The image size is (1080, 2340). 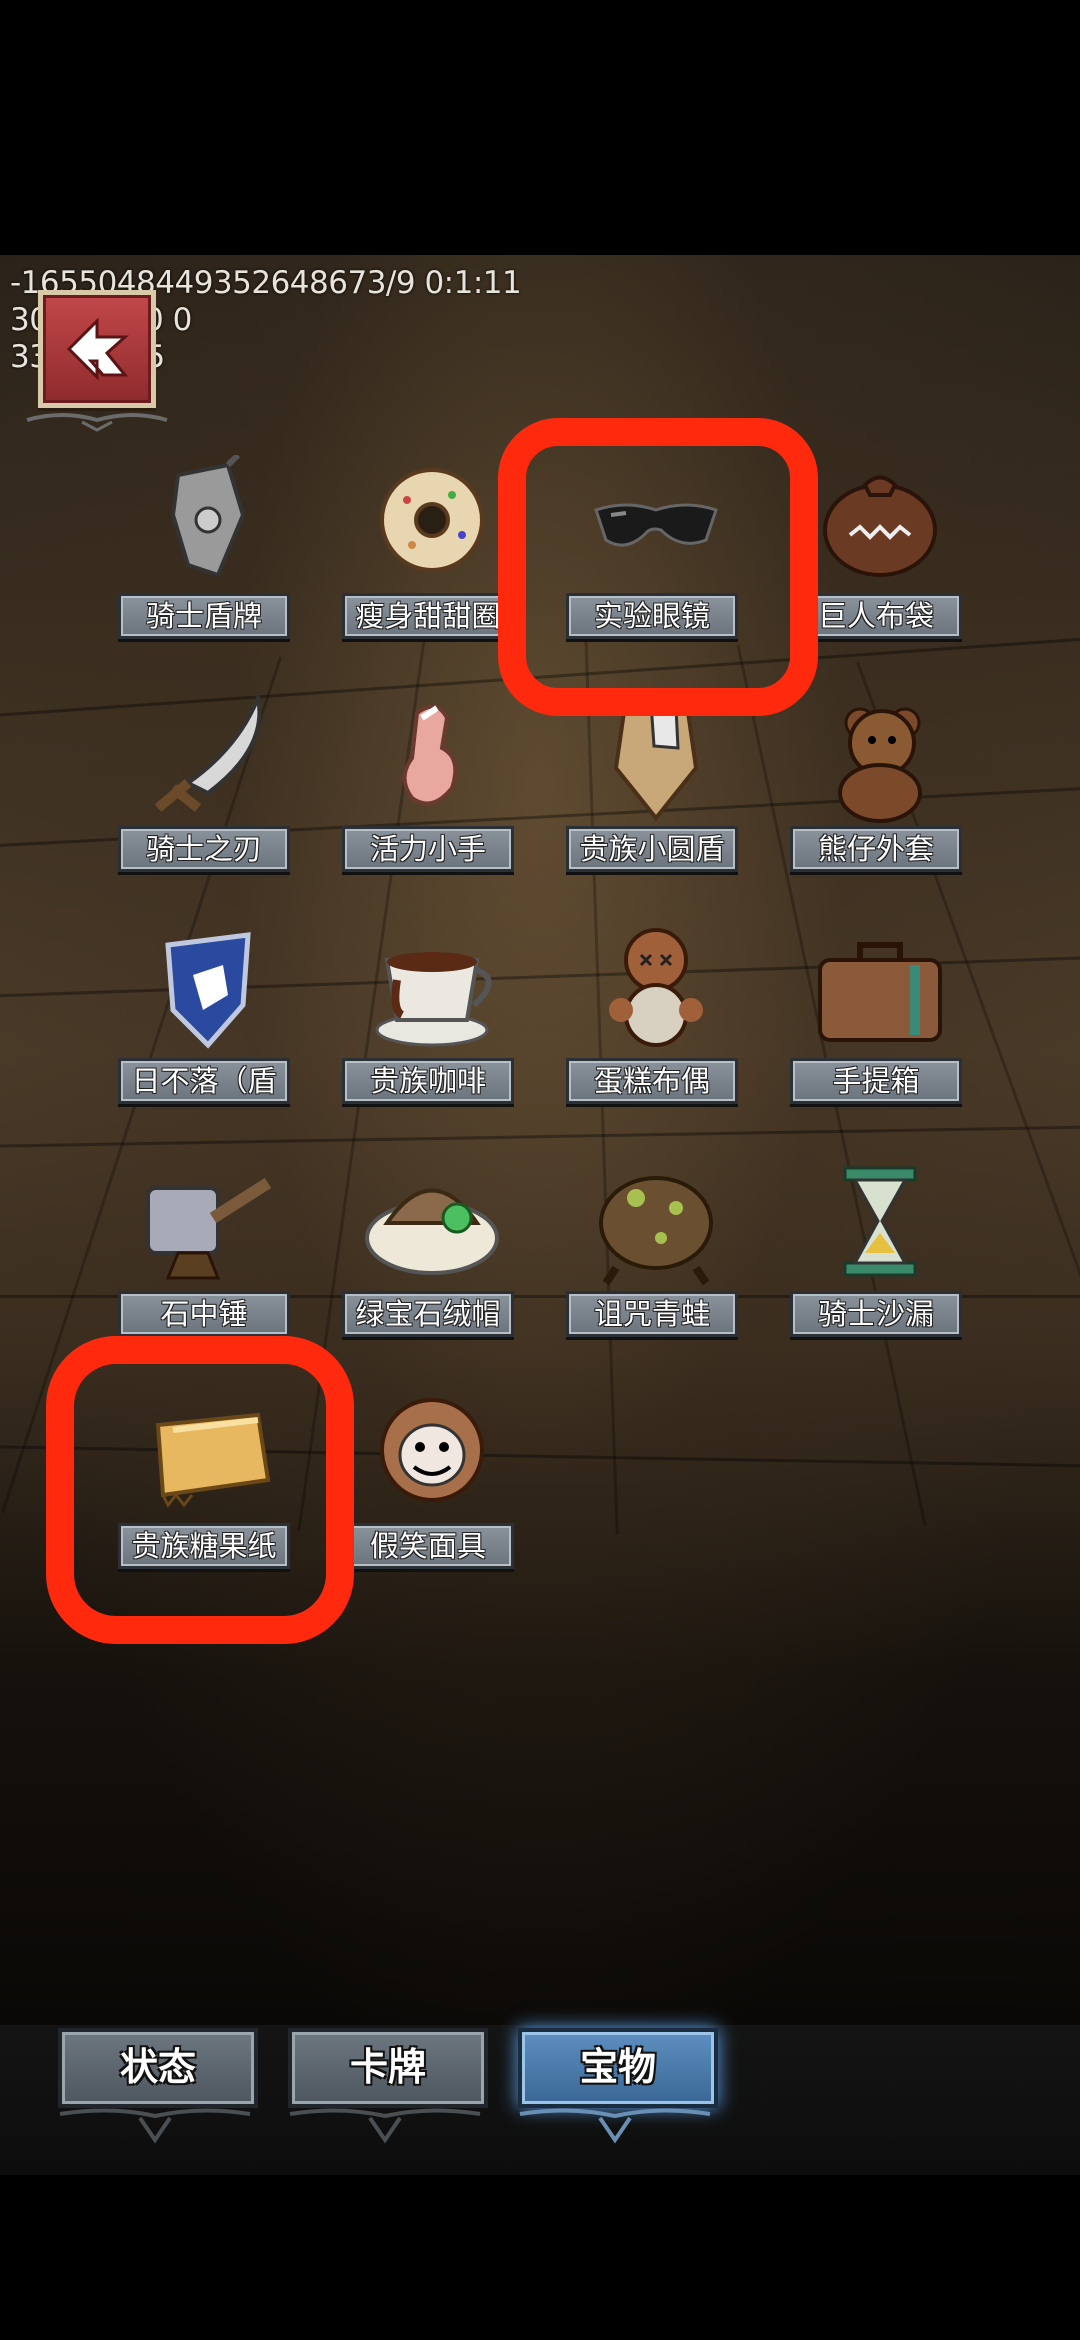 I want to click on treasure-item: 骑士之刃, so click(x=208, y=788).